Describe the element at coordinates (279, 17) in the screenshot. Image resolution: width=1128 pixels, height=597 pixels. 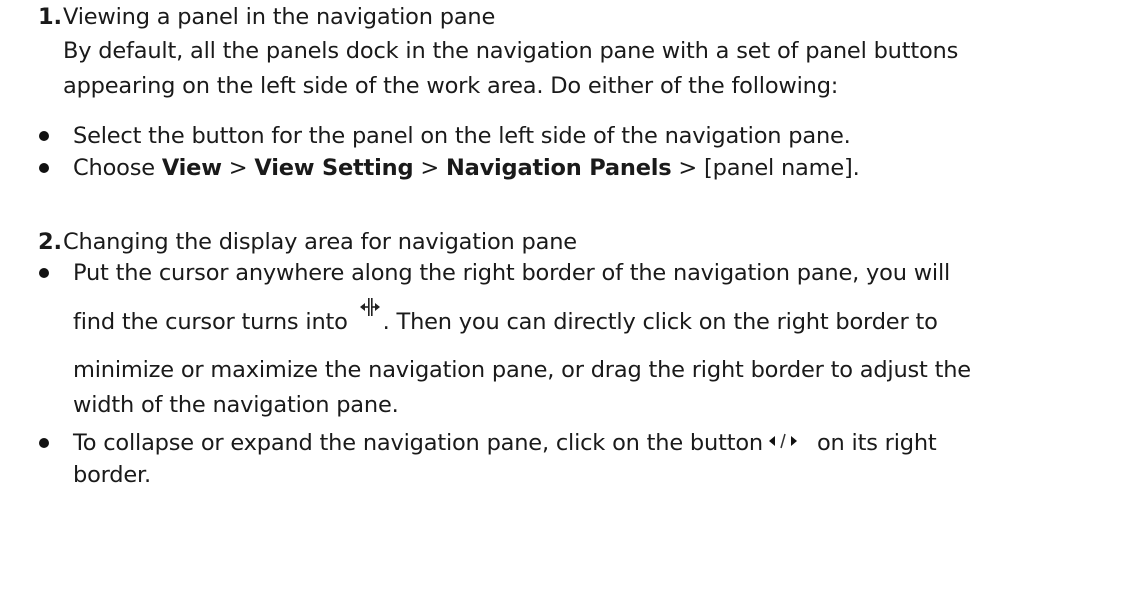
I see `section-1-title: Viewing a panel in the navigation pane` at that location.